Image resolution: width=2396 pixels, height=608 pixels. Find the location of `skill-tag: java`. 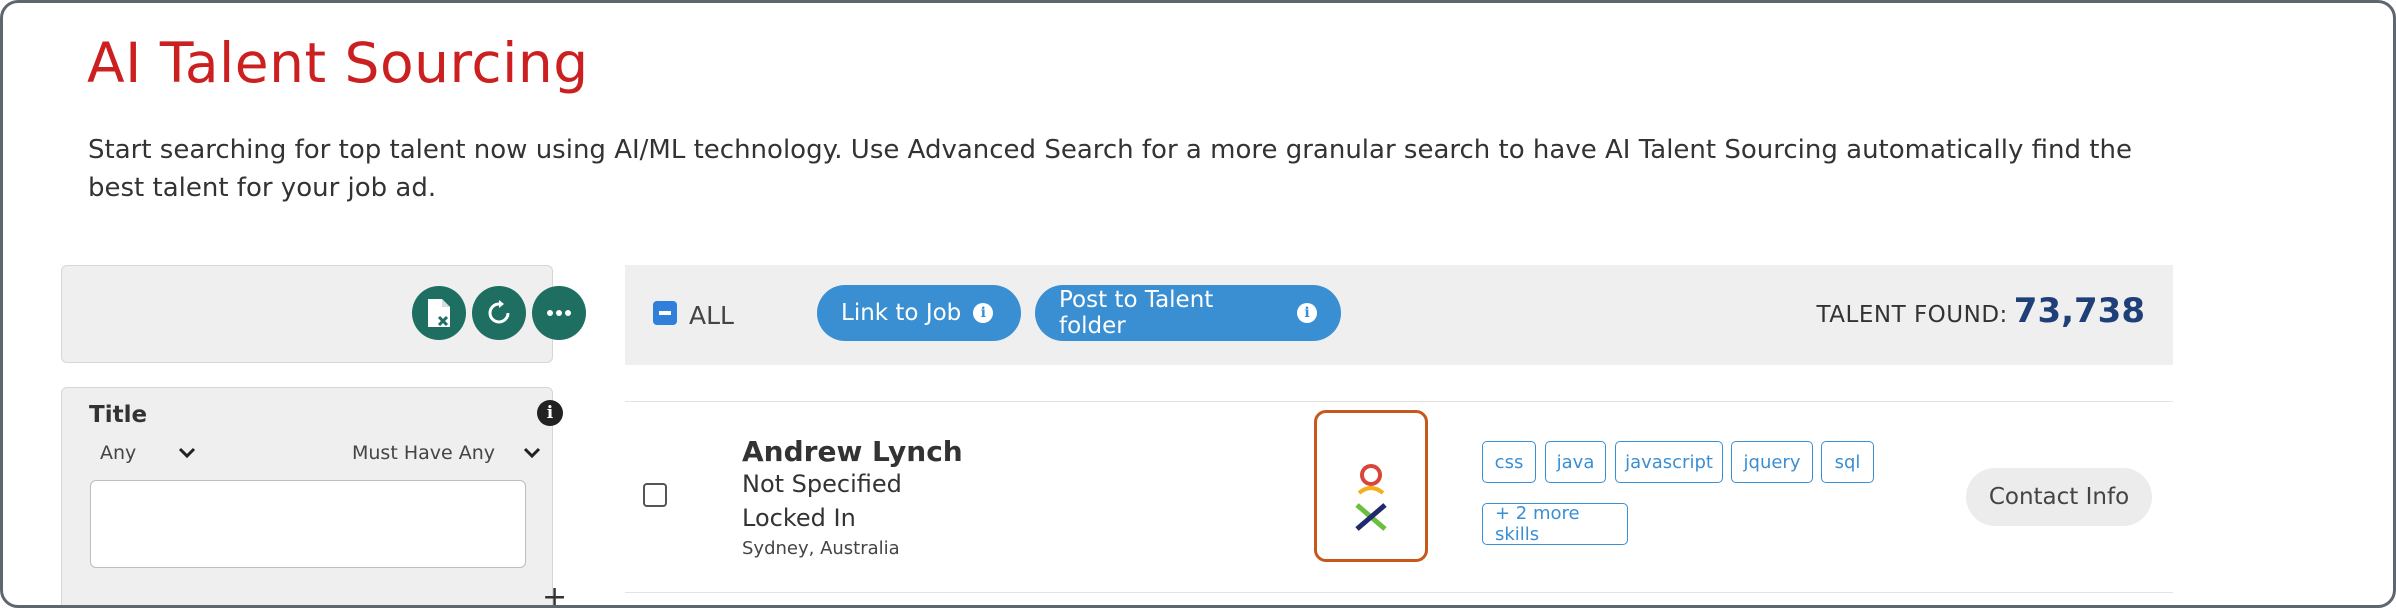

skill-tag: java is located at coordinates (1575, 462).